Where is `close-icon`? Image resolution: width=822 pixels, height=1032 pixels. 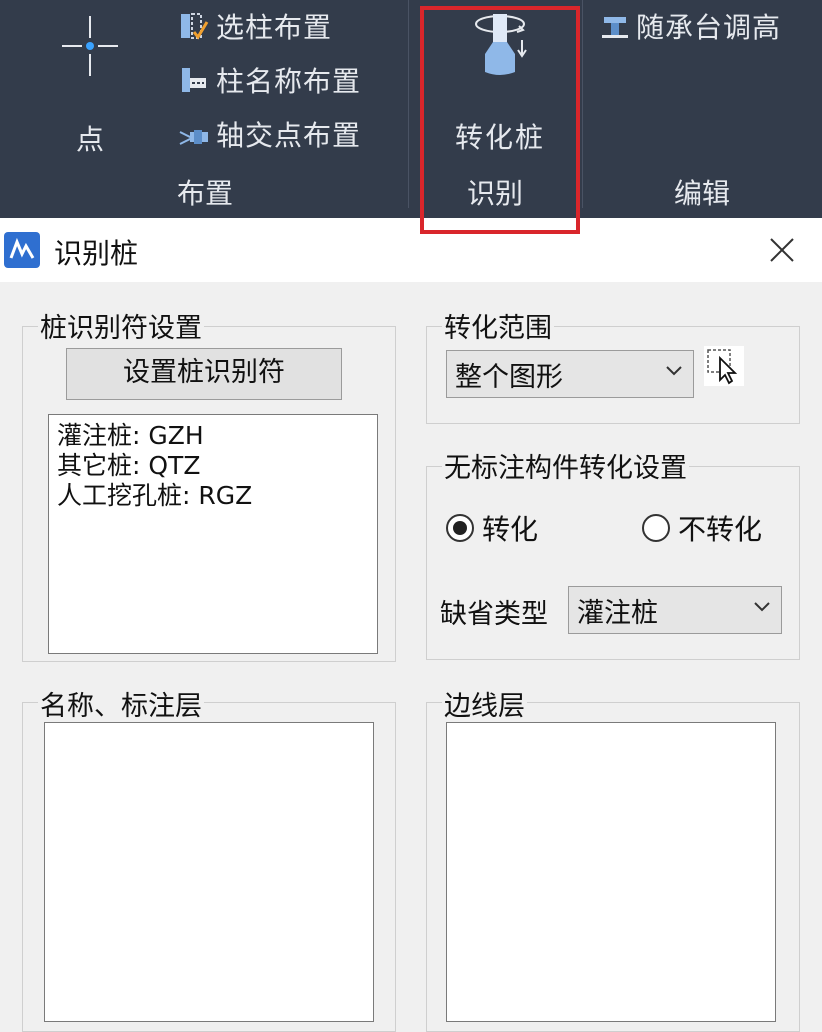
close-icon is located at coordinates (782, 250).